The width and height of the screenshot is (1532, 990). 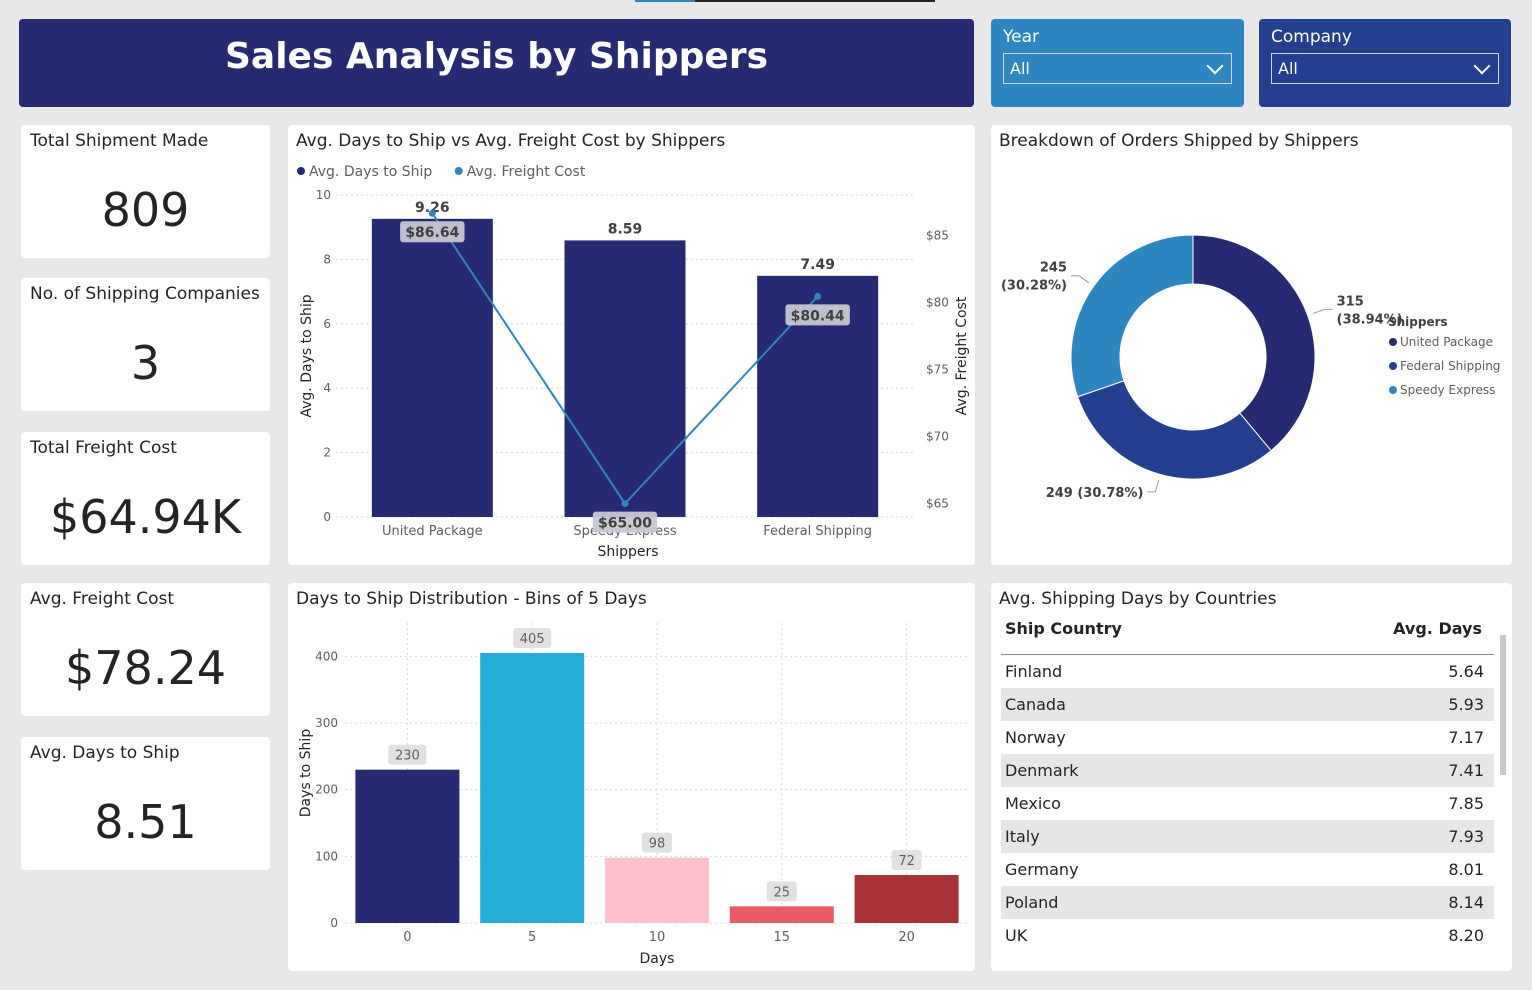 What do you see at coordinates (906, 937) in the screenshot?
I see `x-tick-label: 20` at bounding box center [906, 937].